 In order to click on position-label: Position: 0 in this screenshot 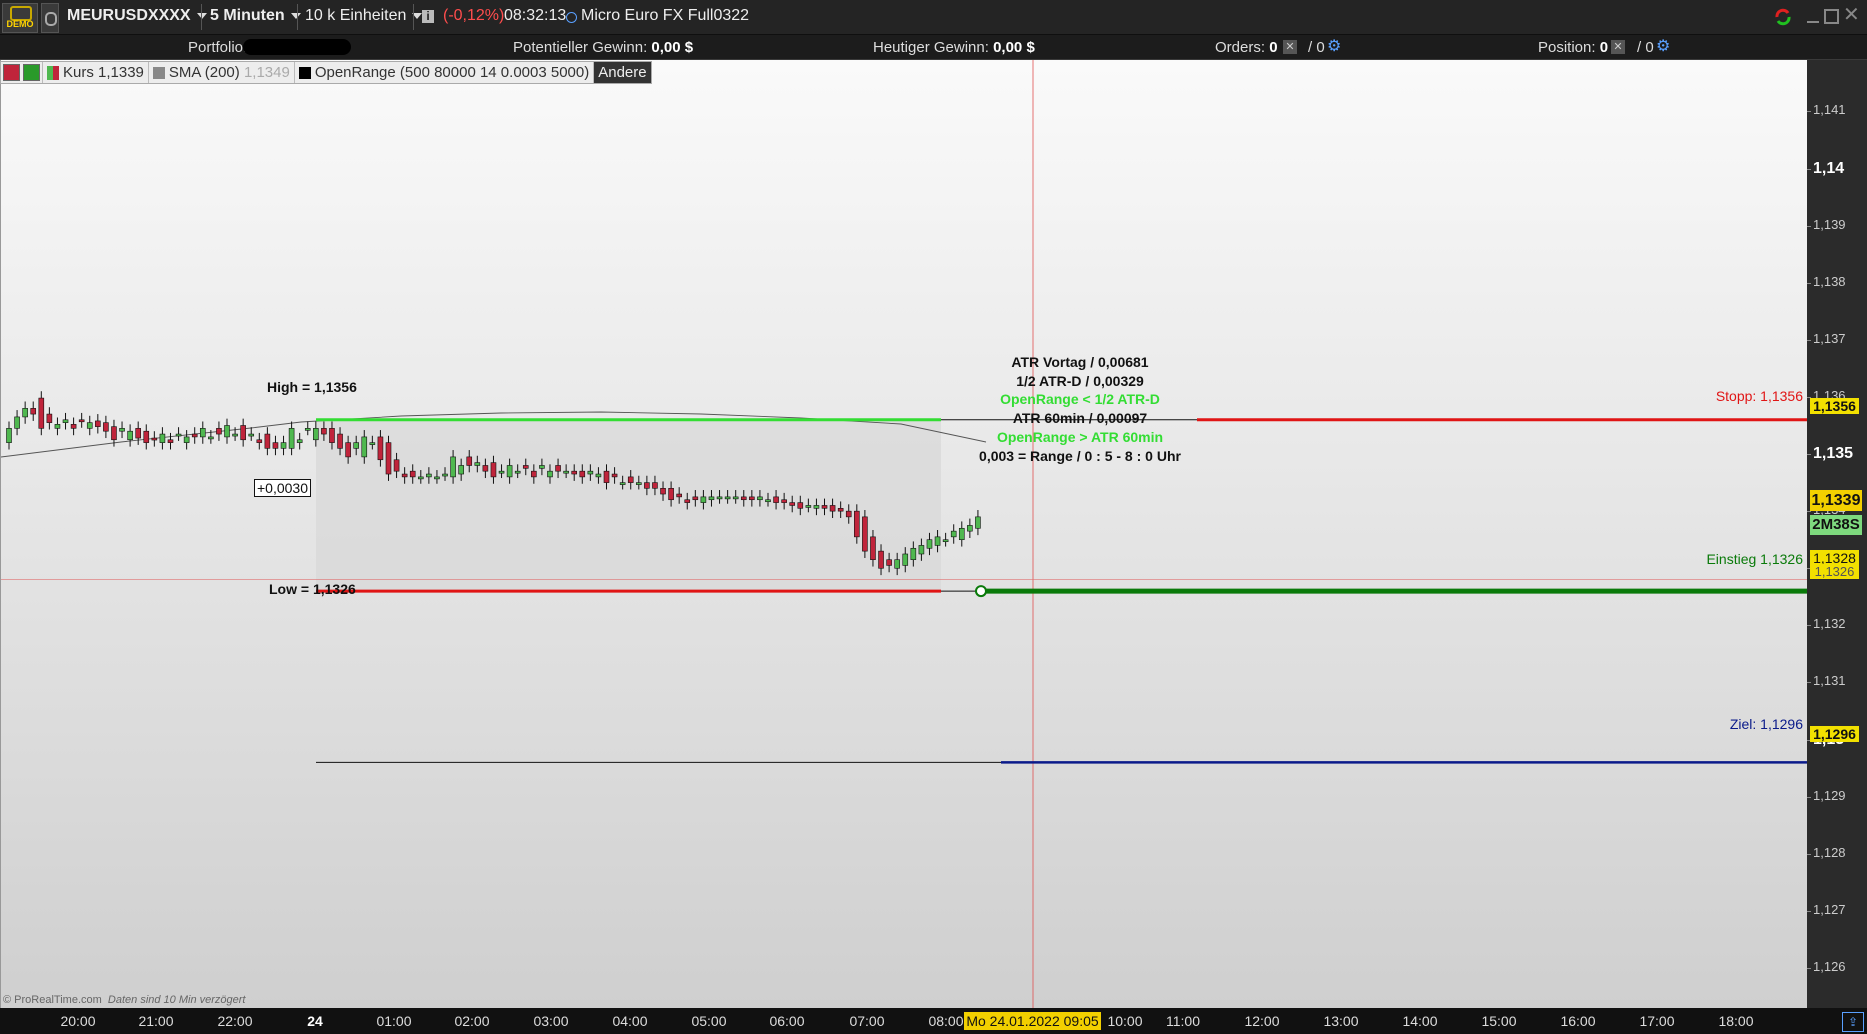, I will do `click(1573, 47)`.